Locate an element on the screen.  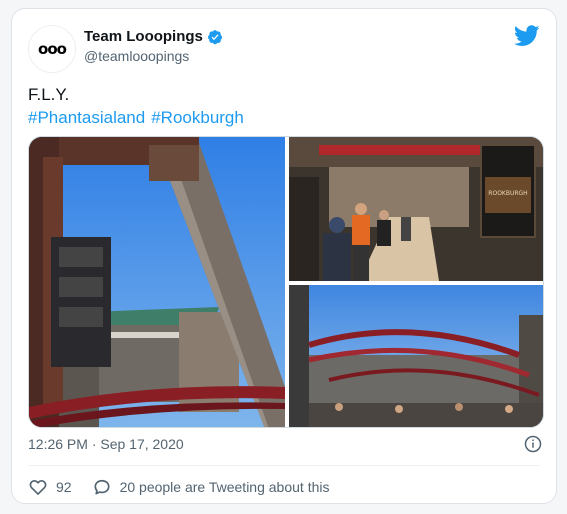
avatar-logo: ooo is located at coordinates (52, 49).